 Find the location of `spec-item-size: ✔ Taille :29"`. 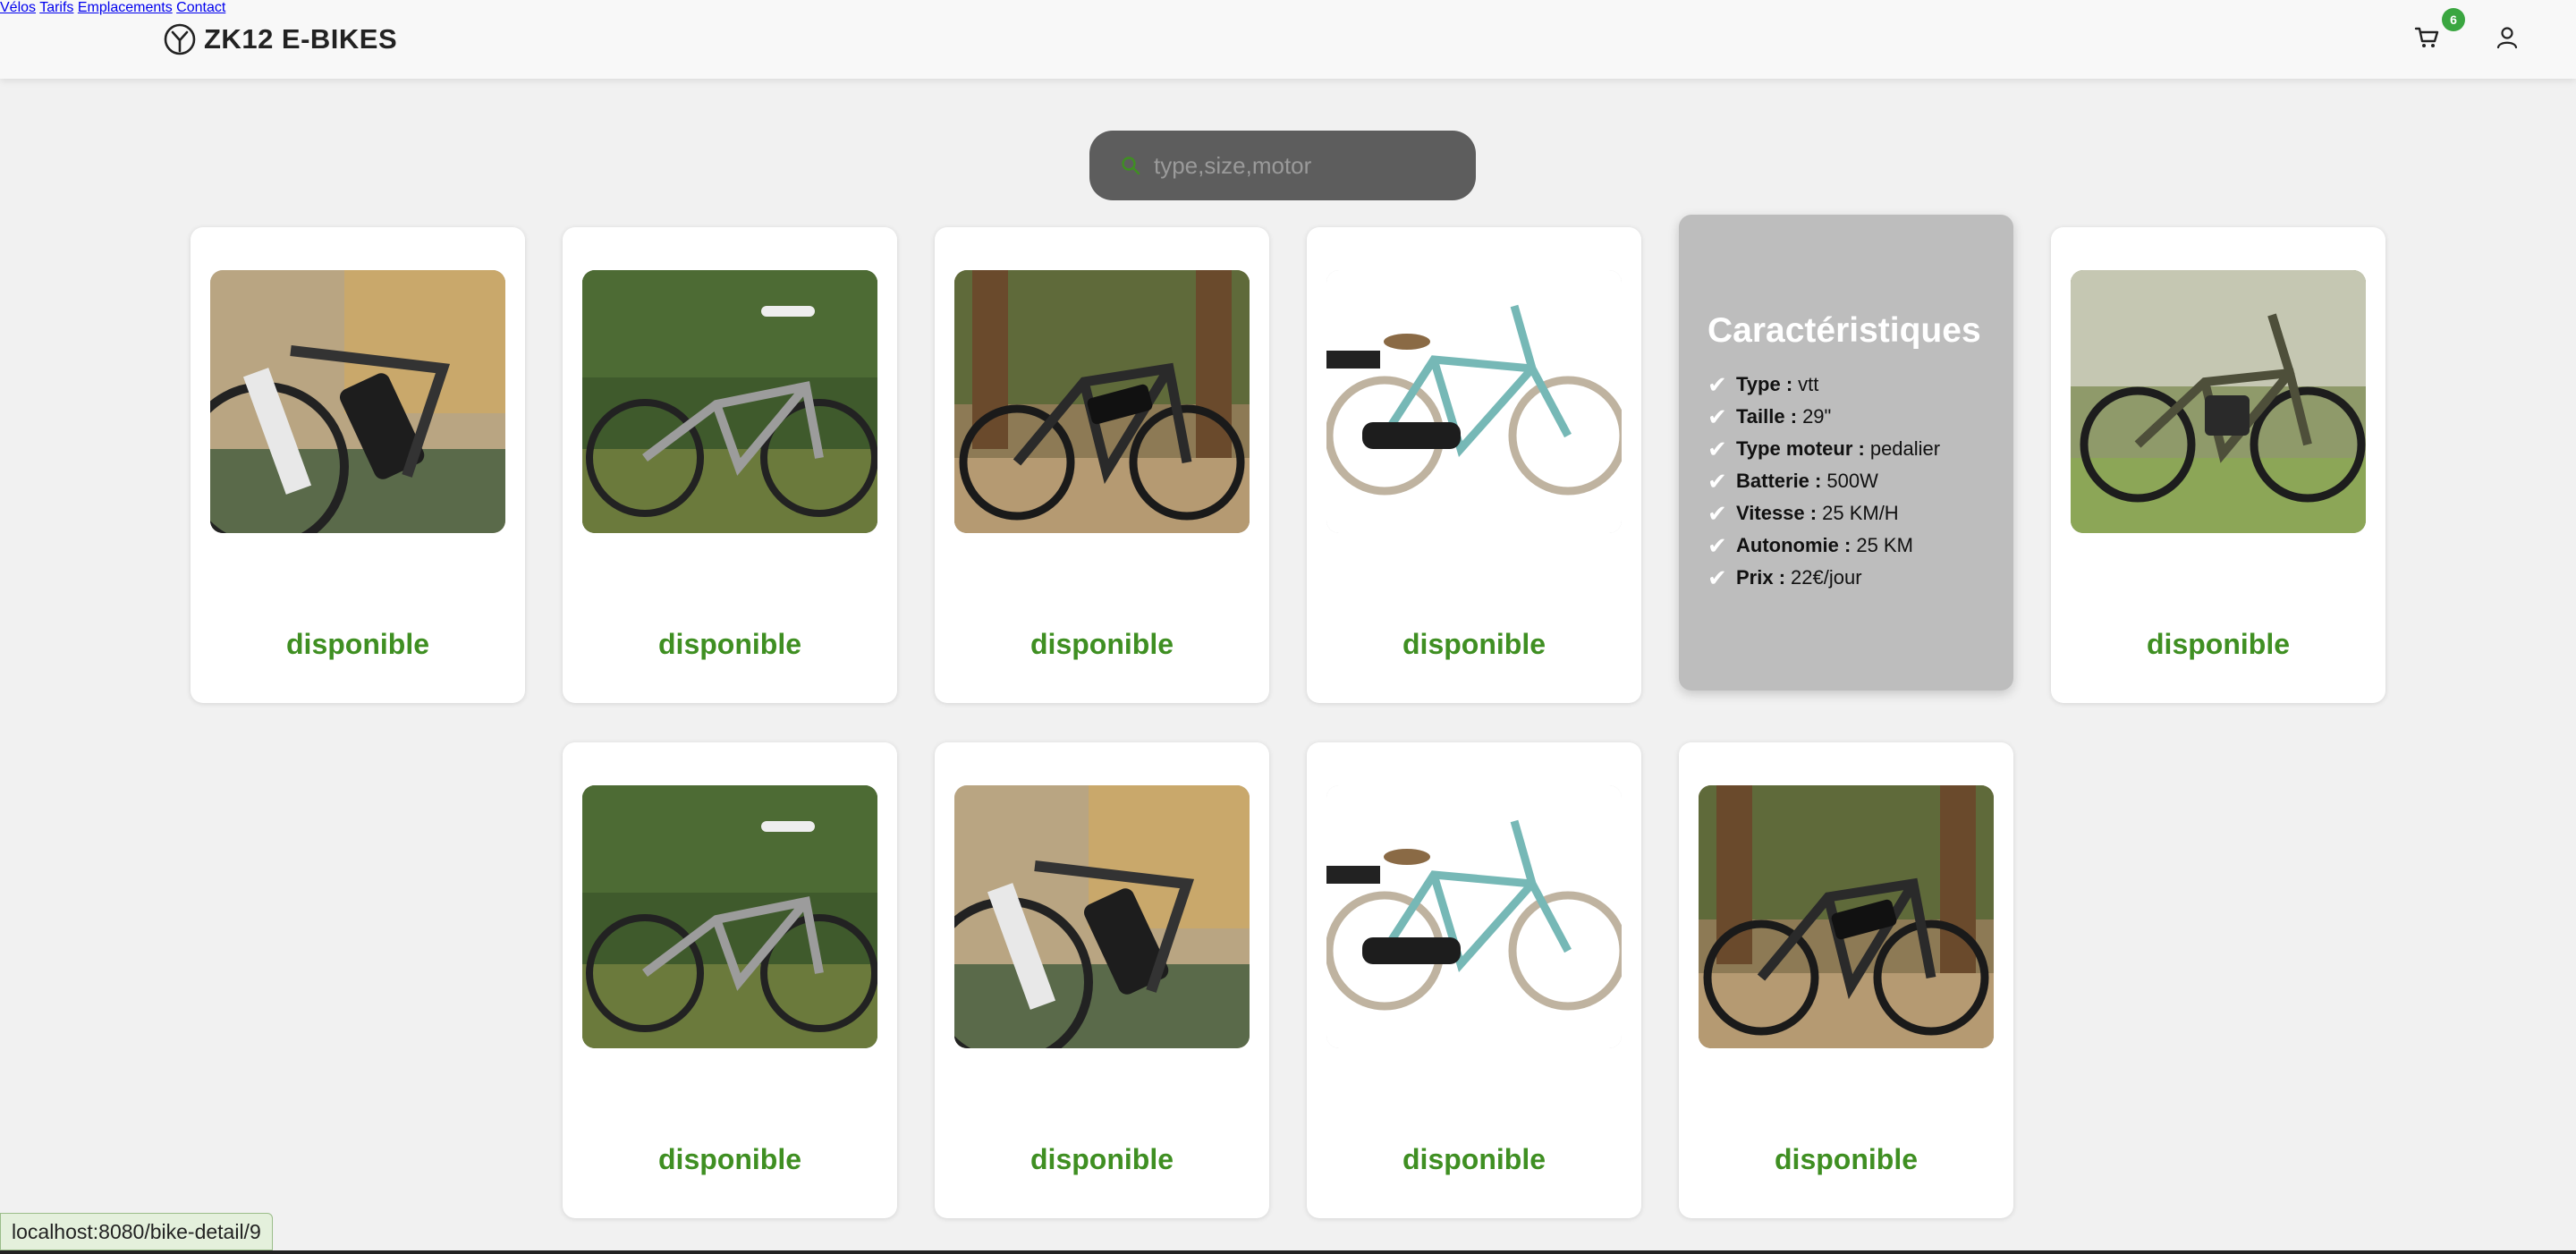

spec-item-size: ✔ Taille :29" is located at coordinates (1769, 416).